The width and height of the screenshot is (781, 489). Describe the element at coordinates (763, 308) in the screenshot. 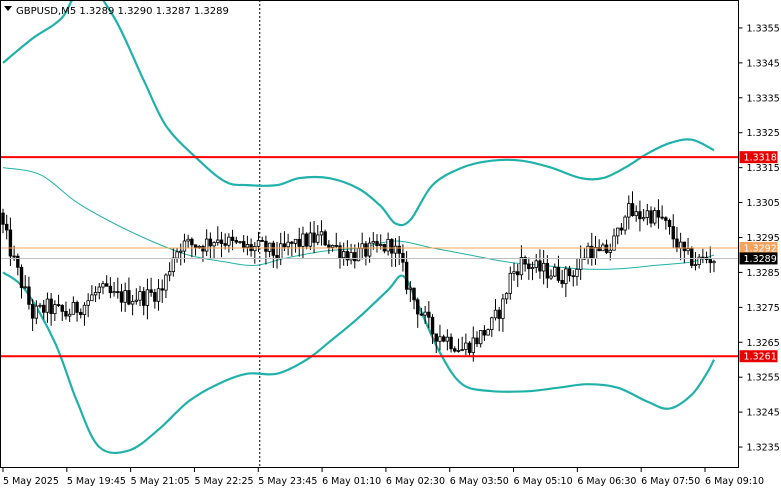

I see `y-tick-label: 1.3275` at that location.